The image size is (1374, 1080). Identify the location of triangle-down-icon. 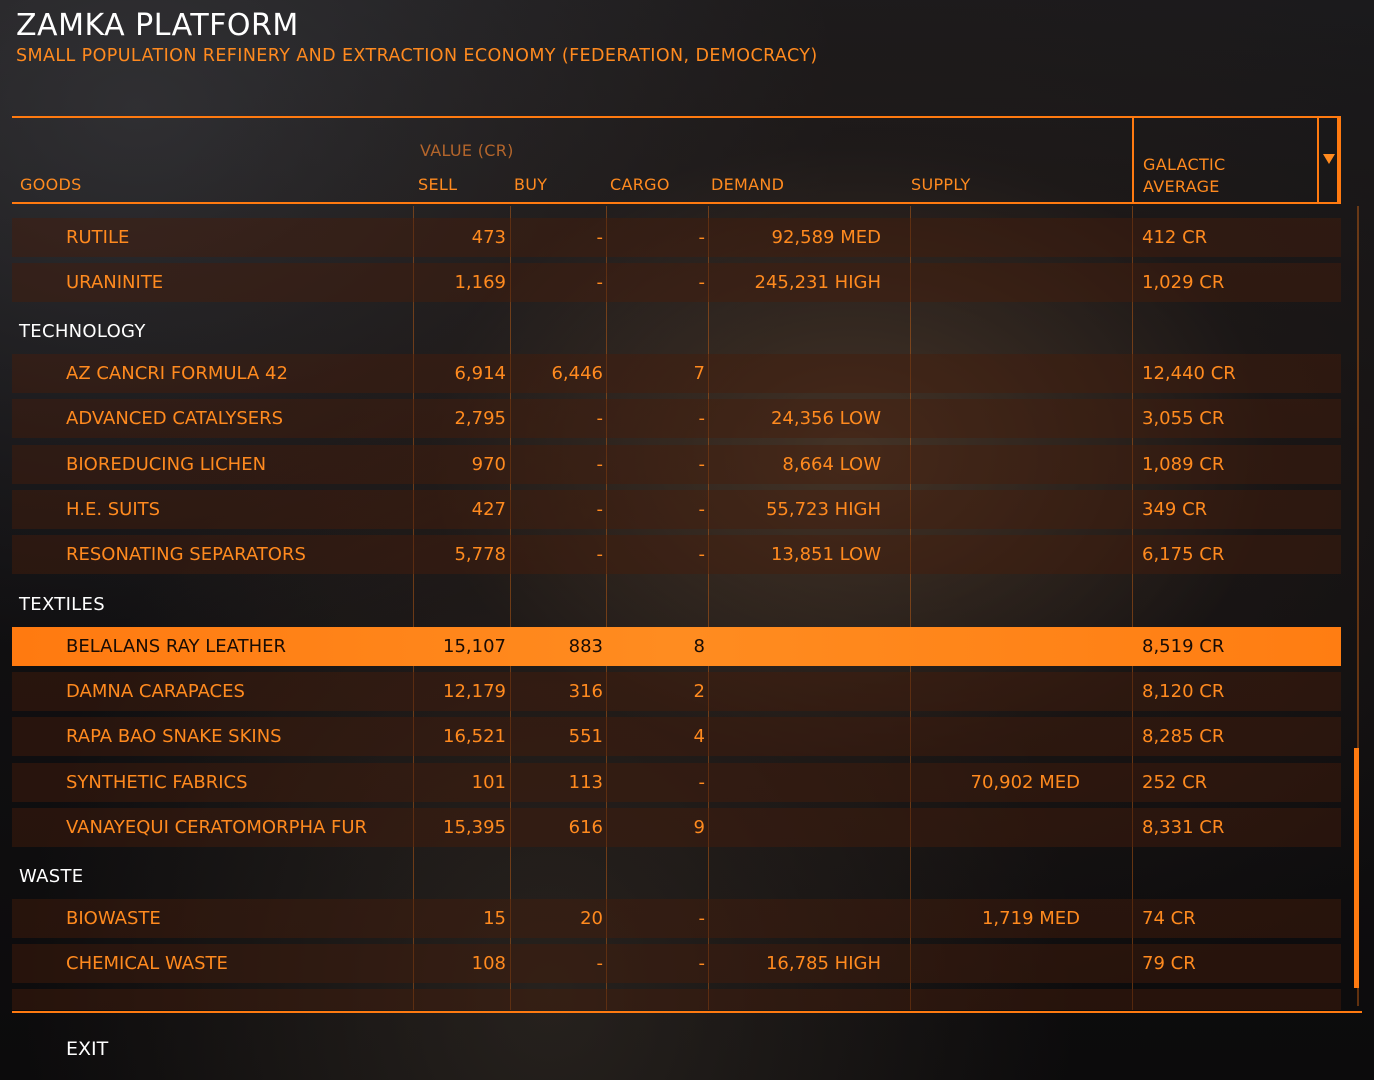
(1329, 159).